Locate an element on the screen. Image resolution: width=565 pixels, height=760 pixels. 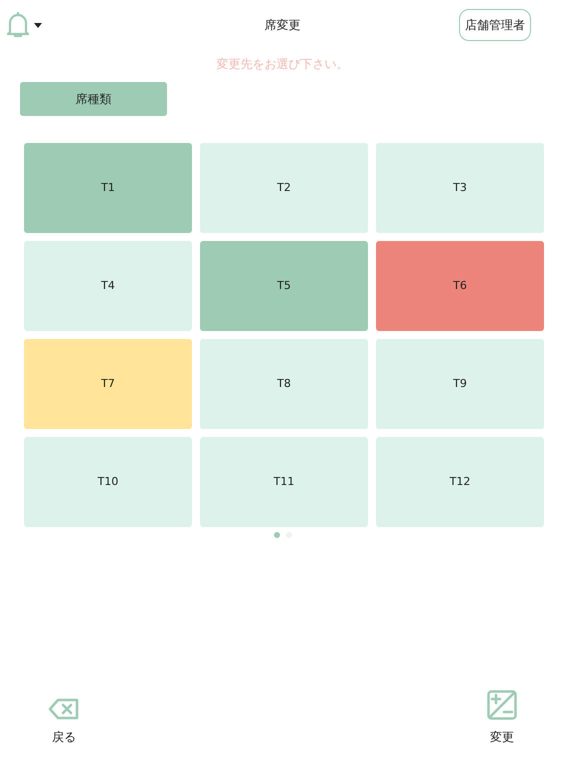
table-tile: T3 is located at coordinates (460, 188).